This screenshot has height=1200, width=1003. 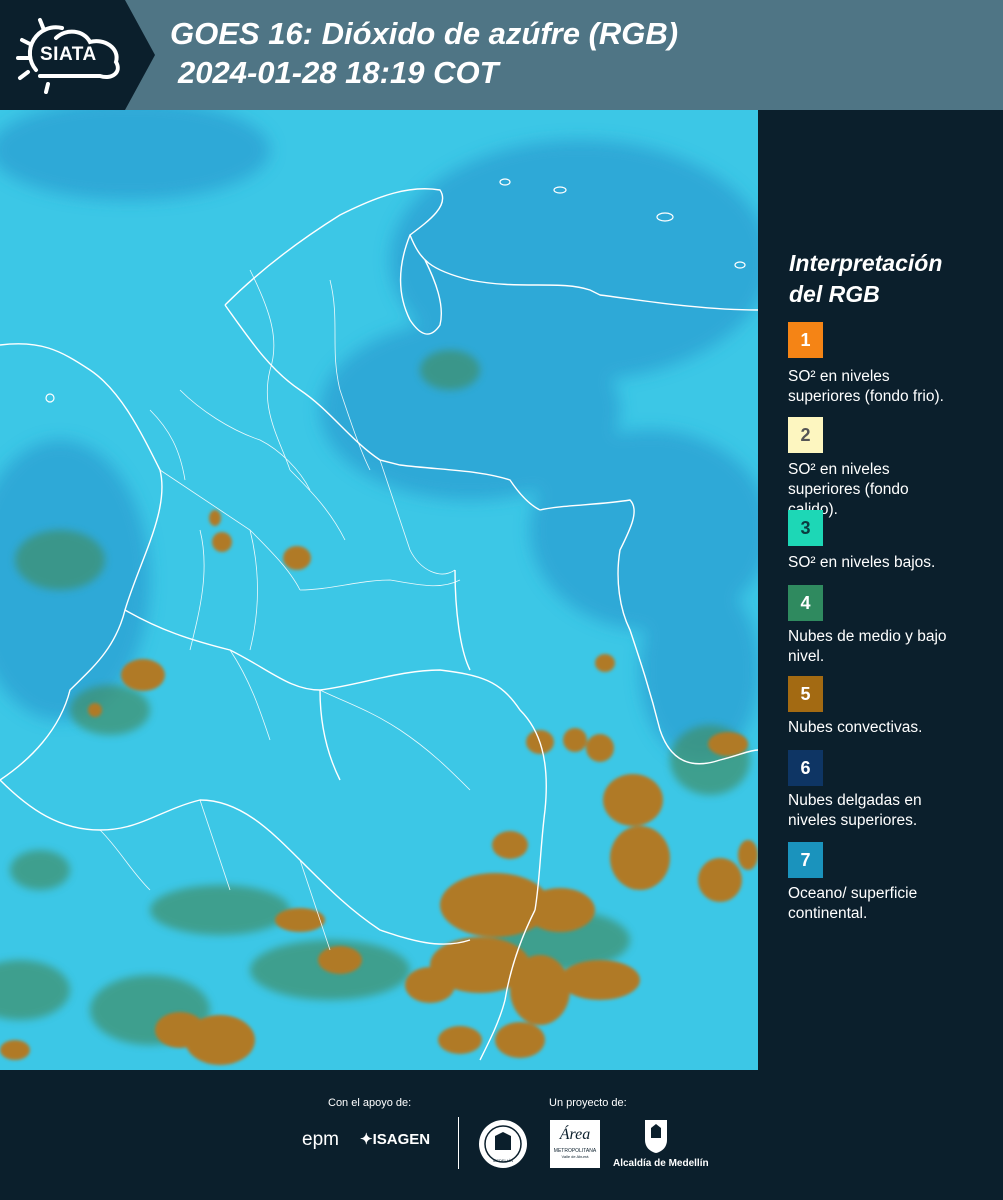 What do you see at coordinates (889, 279) in the screenshot?
I see `legend-title: Interpretación del RGB` at bounding box center [889, 279].